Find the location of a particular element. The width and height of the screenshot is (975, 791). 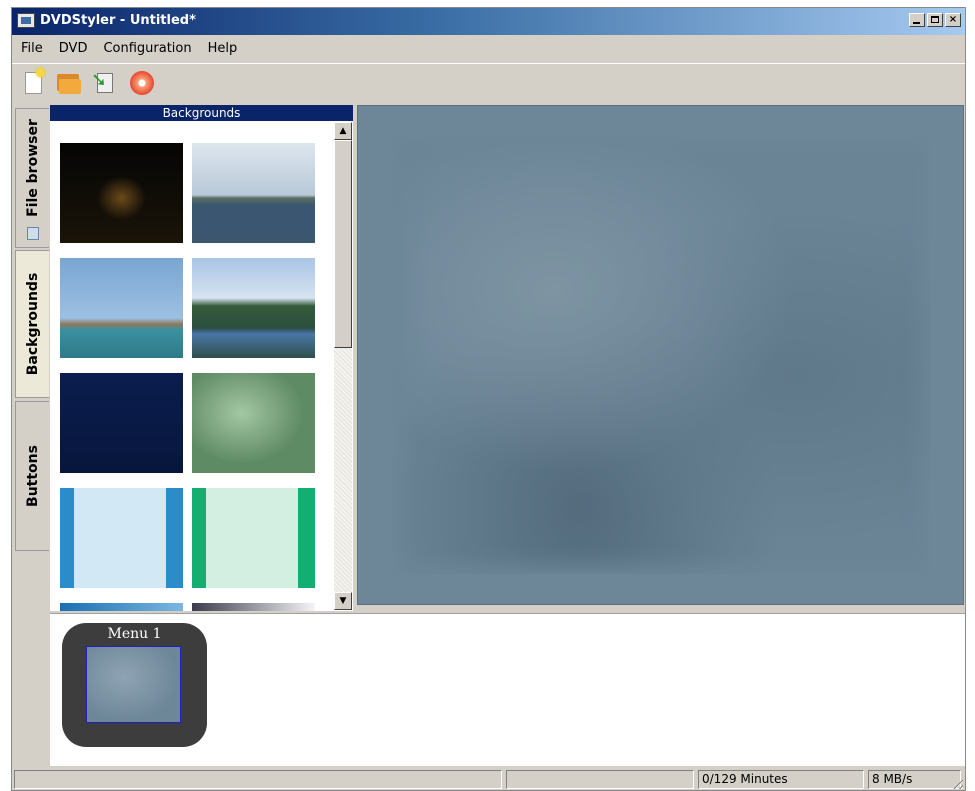

background-thumbnail-sea-clouds is located at coordinates (253, 193).